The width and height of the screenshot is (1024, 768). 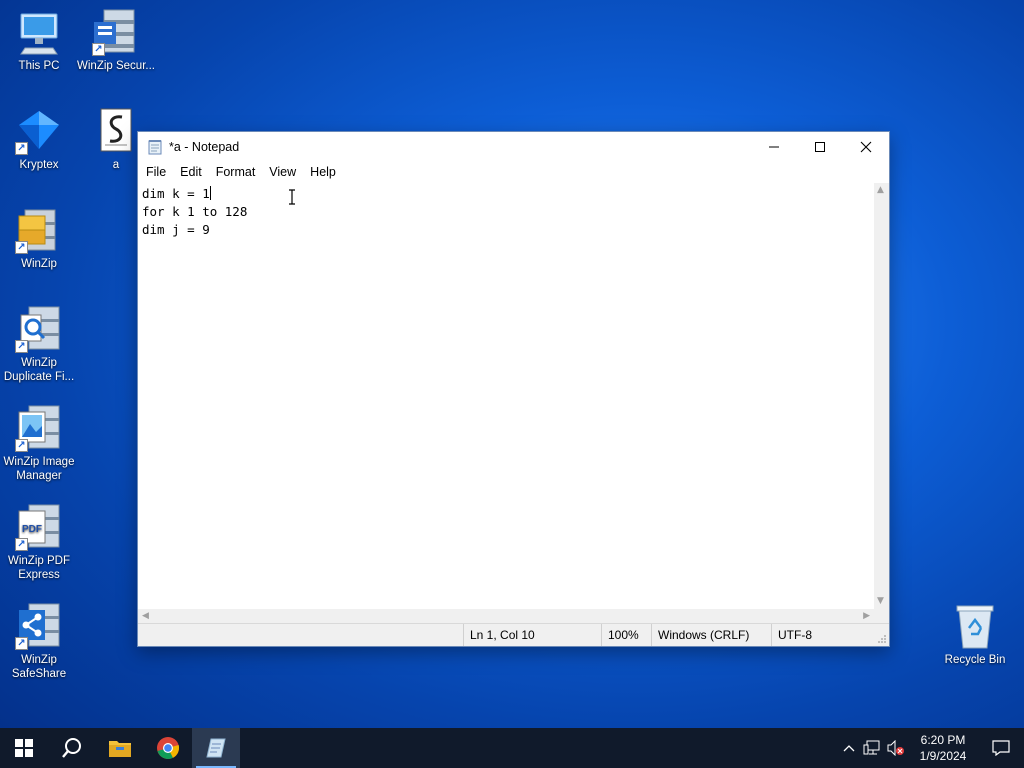 I want to click on desktop-icon-recycle-bin: Recycle Bin, so click(x=975, y=634).